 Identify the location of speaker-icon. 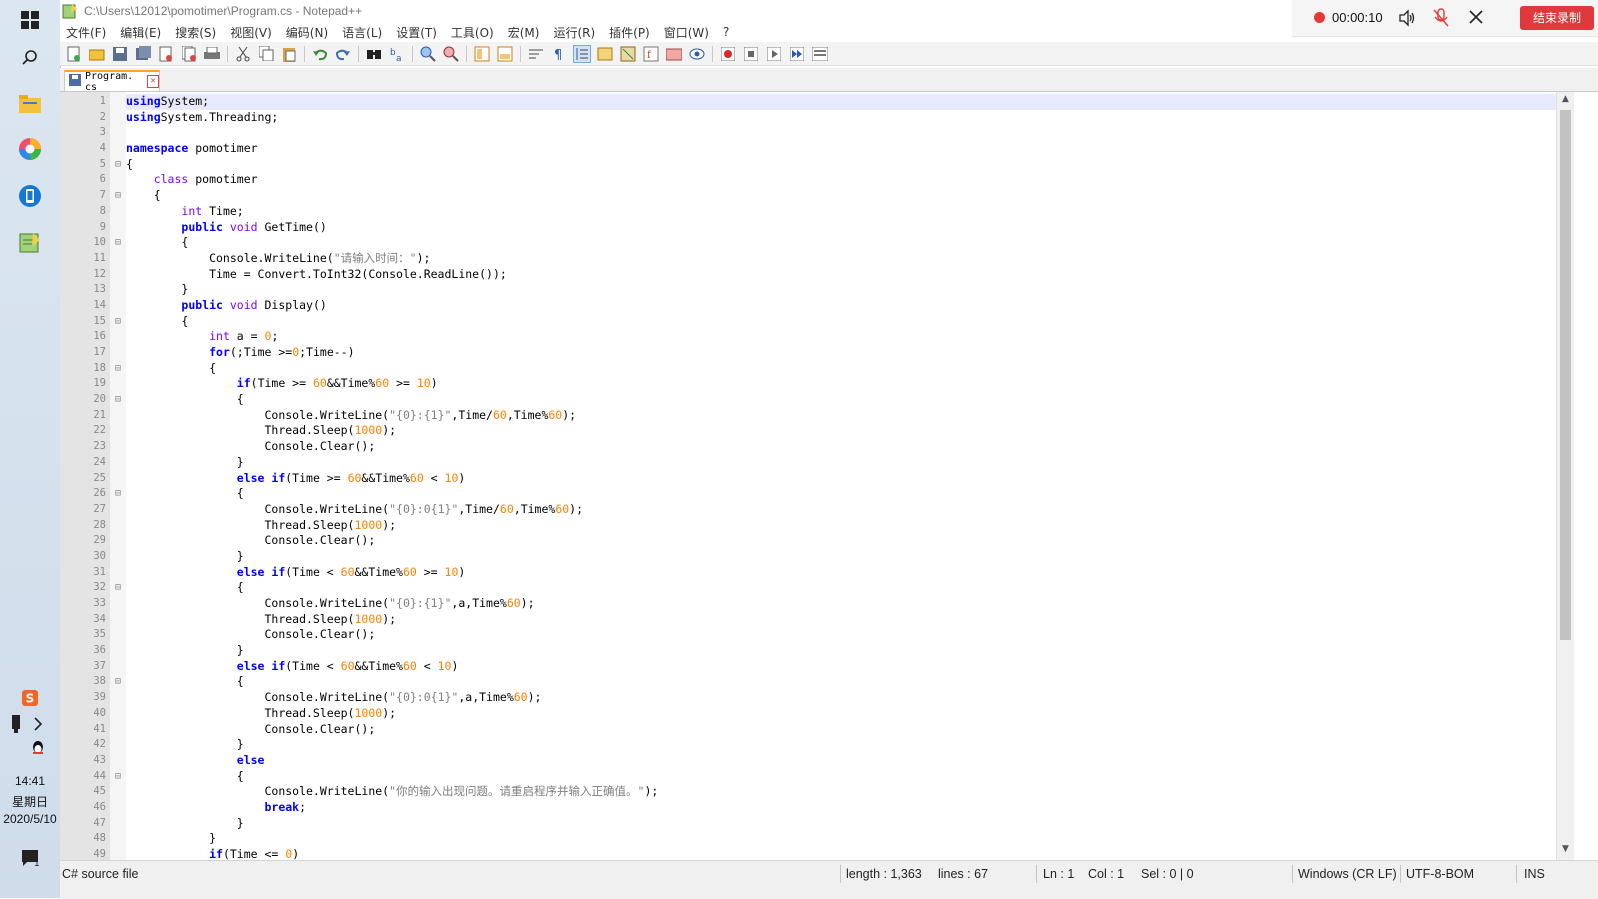
(1407, 20).